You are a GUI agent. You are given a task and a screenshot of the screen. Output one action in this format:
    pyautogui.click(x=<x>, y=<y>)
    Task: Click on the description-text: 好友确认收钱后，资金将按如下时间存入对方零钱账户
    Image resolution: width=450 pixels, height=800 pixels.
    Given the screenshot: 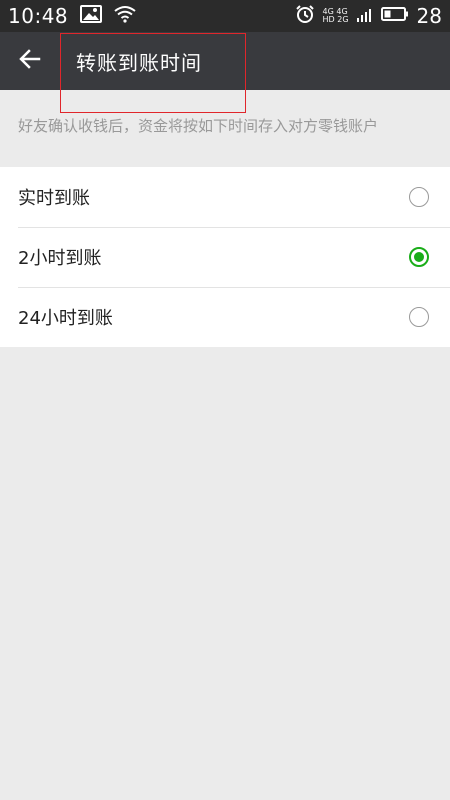 What is the action you would take?
    pyautogui.click(x=198, y=126)
    